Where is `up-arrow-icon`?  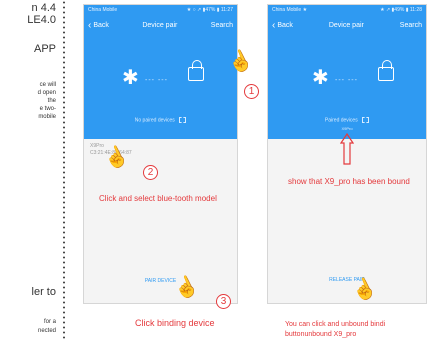
up-arrow-icon is located at coordinates (347, 149).